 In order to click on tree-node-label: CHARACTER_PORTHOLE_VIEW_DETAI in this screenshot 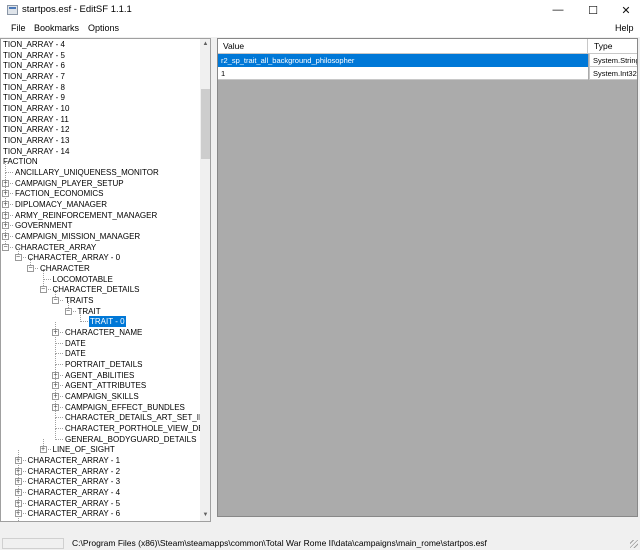, I will do `click(138, 429)`.